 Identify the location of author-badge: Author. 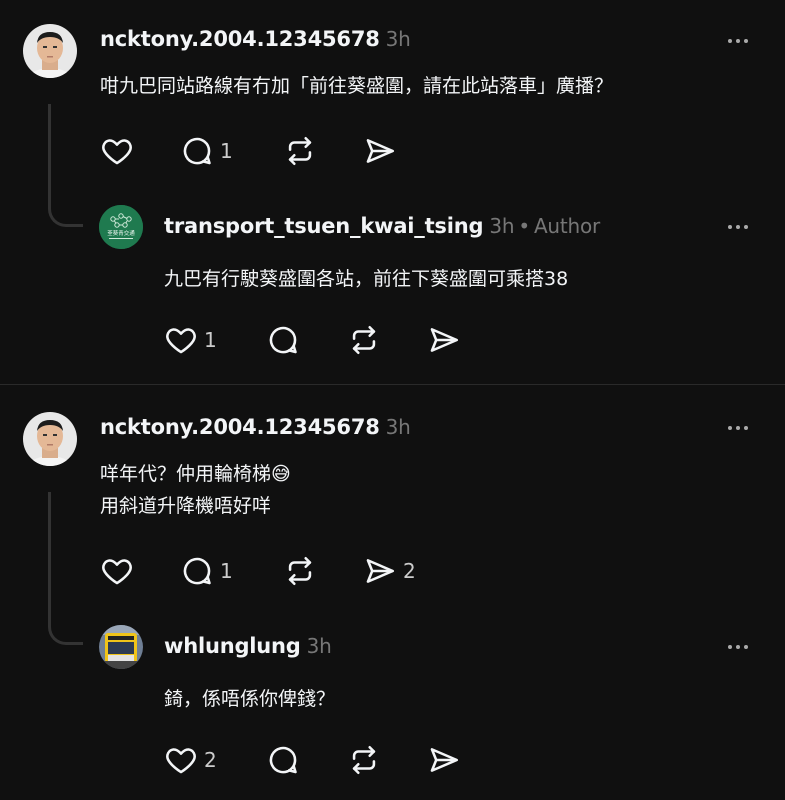
(567, 226).